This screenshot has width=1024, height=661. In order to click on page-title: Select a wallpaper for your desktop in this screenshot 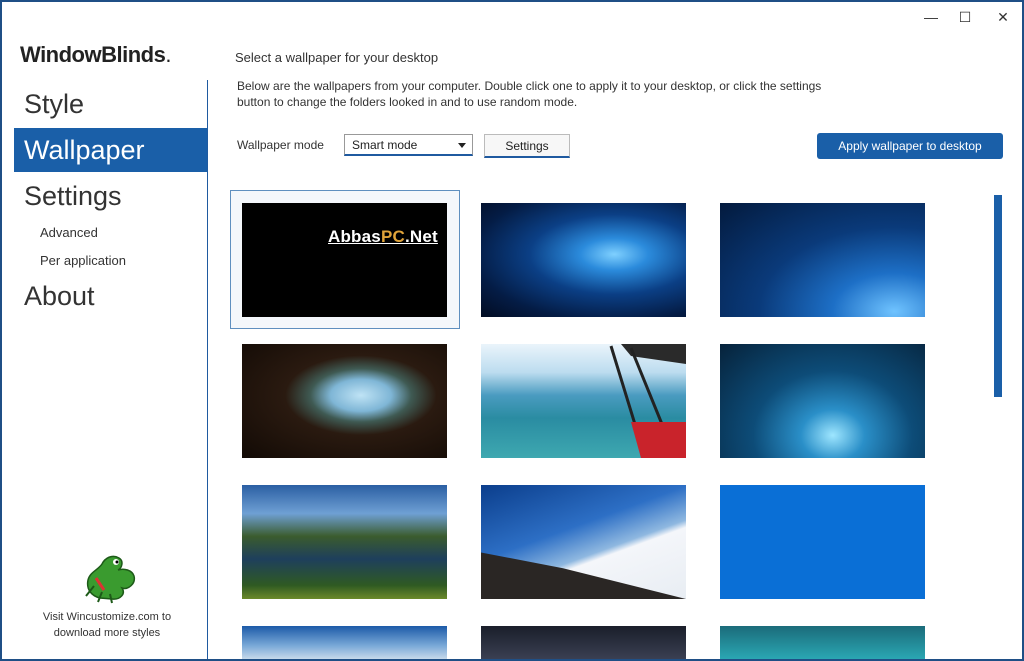, I will do `click(337, 57)`.